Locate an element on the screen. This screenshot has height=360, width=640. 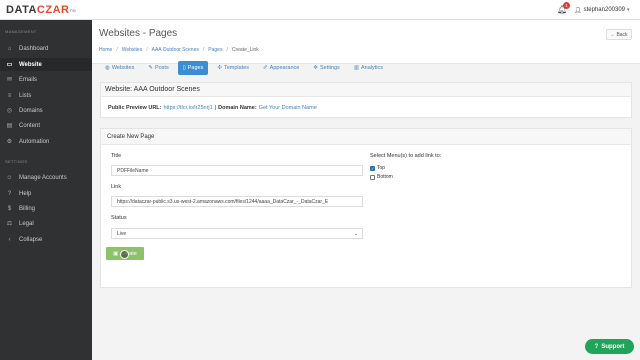
dataczar-logo: DATA CZAR TM is located at coordinates (41, 10).